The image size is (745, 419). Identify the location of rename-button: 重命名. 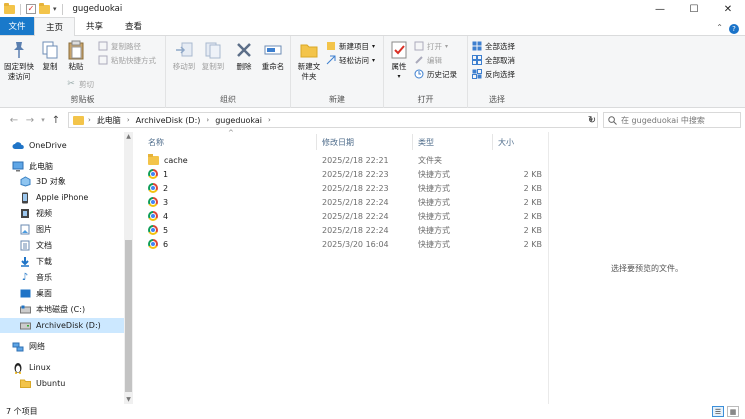
(273, 56).